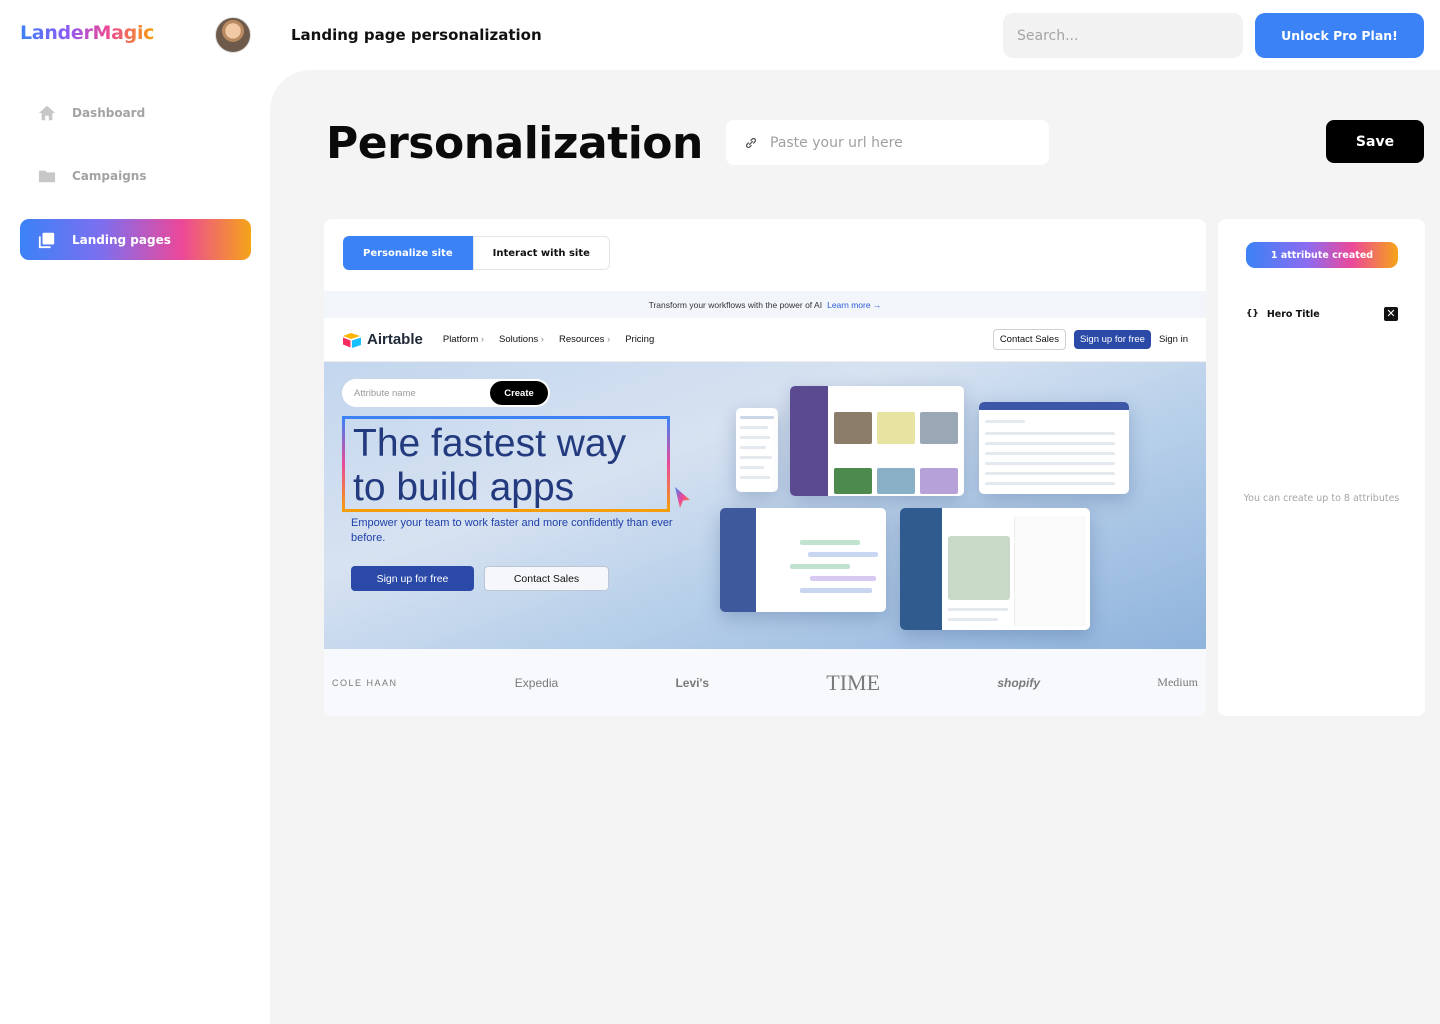 The image size is (1440, 1024). What do you see at coordinates (548, 339) in the screenshot?
I see `site-menu: Platform Solutions Resources Pricing` at bounding box center [548, 339].